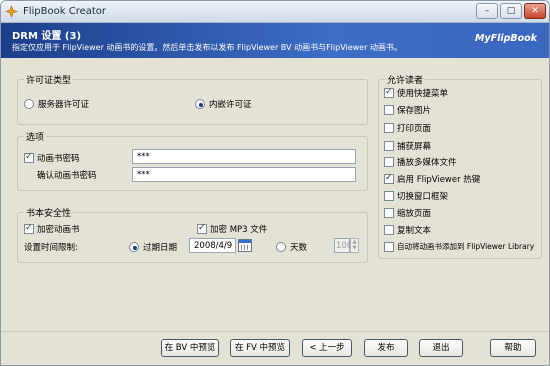 This screenshot has width=550, height=366. I want to click on calendar-icon, so click(245, 245).